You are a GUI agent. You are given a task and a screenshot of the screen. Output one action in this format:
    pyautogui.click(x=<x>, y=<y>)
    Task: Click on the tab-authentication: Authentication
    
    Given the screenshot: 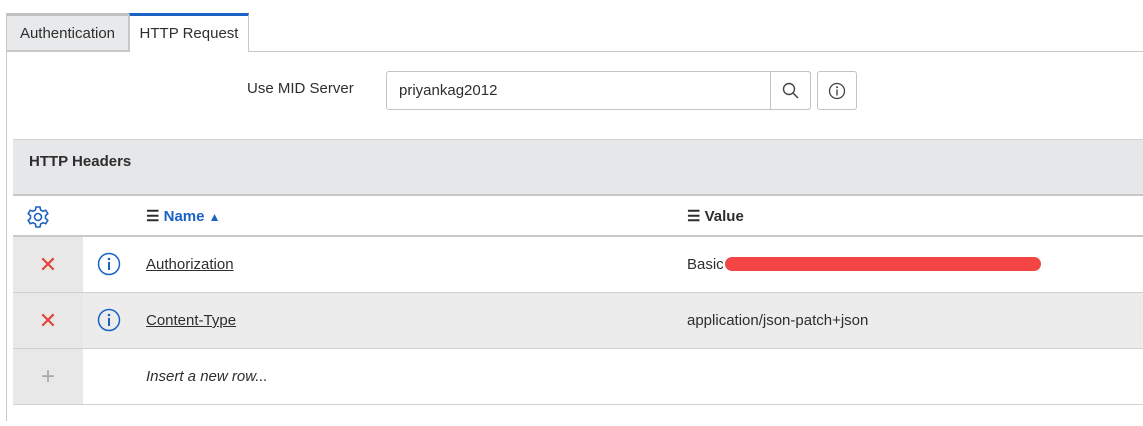 What is the action you would take?
    pyautogui.click(x=67, y=32)
    